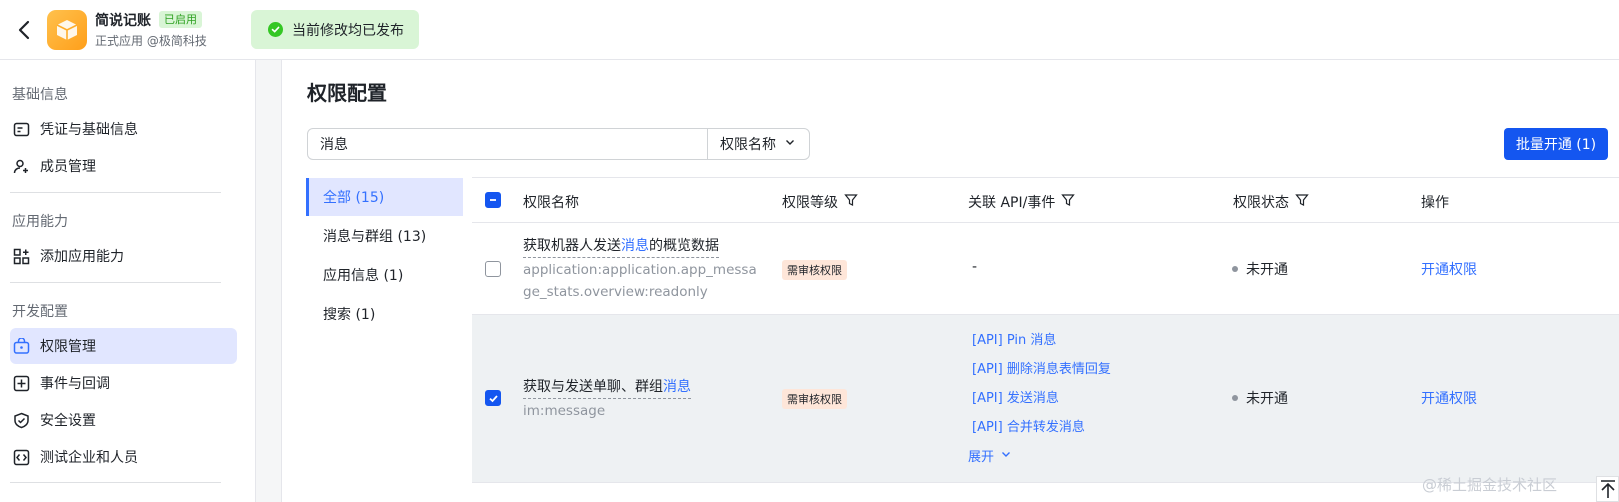  I want to click on api-link: [API] 删除消息表情回复, so click(1041, 367).